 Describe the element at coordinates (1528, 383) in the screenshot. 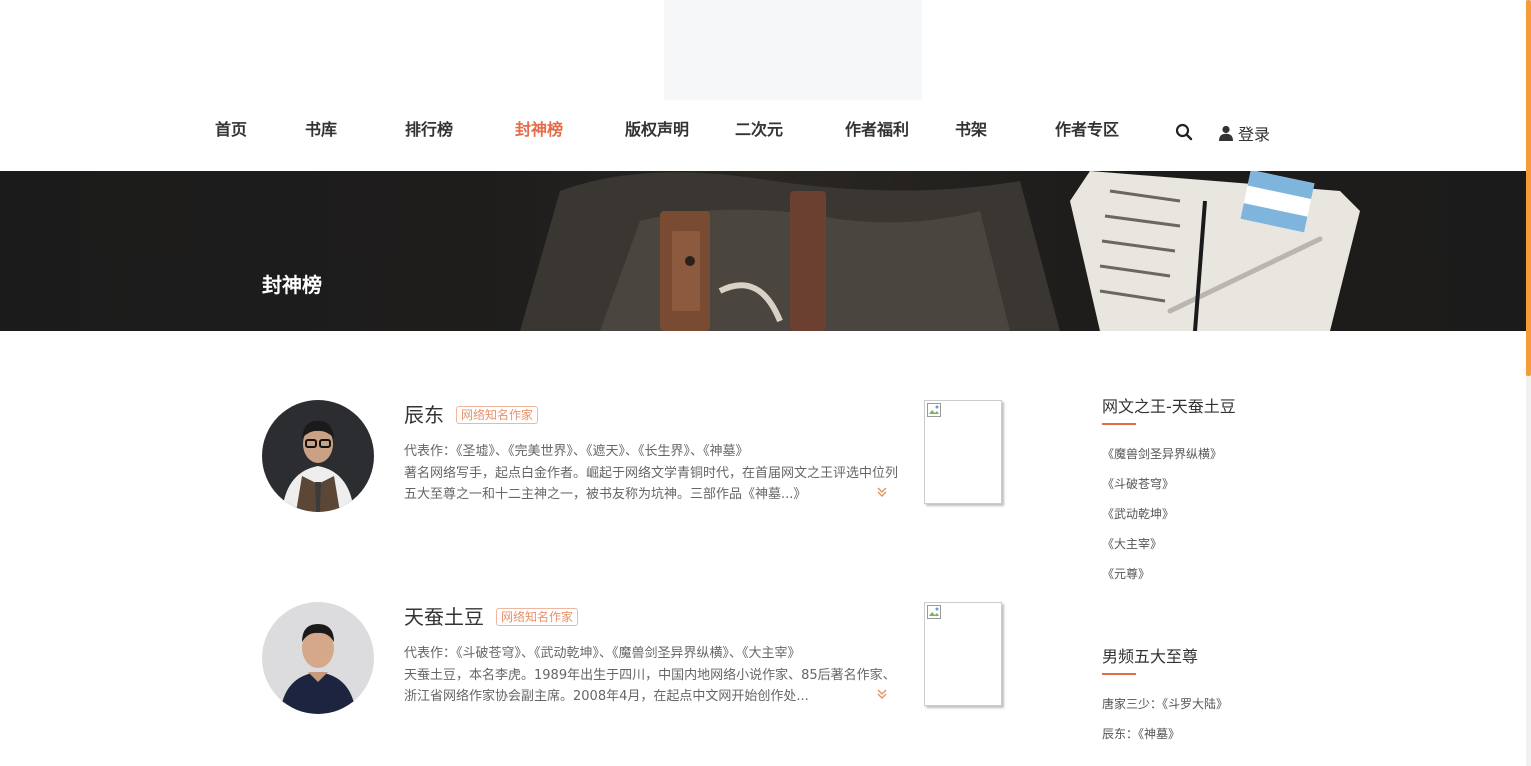

I see `scrollbar` at that location.